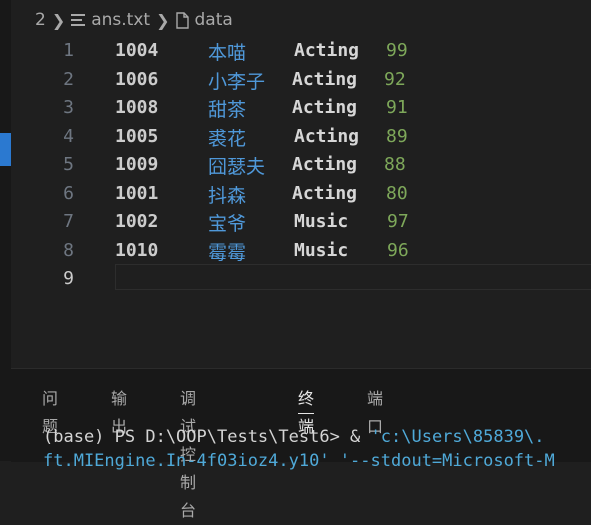 This screenshot has width=591, height=525. What do you see at coordinates (398, 221) in the screenshot?
I see `record-score: 97` at bounding box center [398, 221].